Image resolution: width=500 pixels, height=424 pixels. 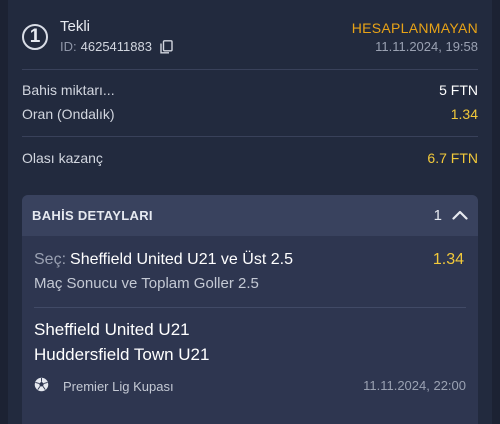 I want to click on bet-number-icon: 1, so click(x=35, y=37).